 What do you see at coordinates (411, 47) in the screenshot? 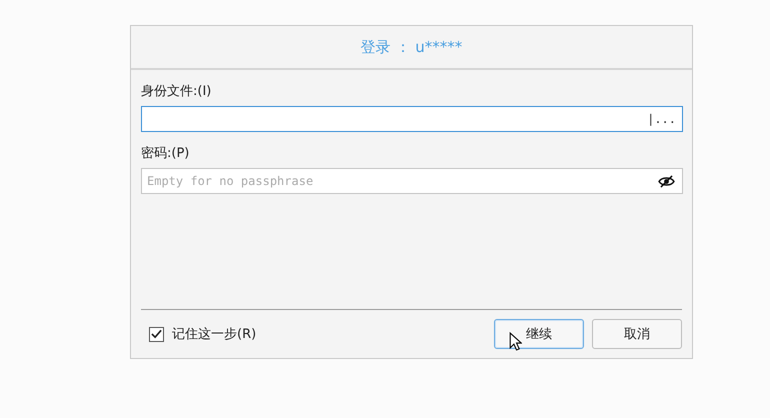
I see `window-title: 登录 ： u*****` at bounding box center [411, 47].